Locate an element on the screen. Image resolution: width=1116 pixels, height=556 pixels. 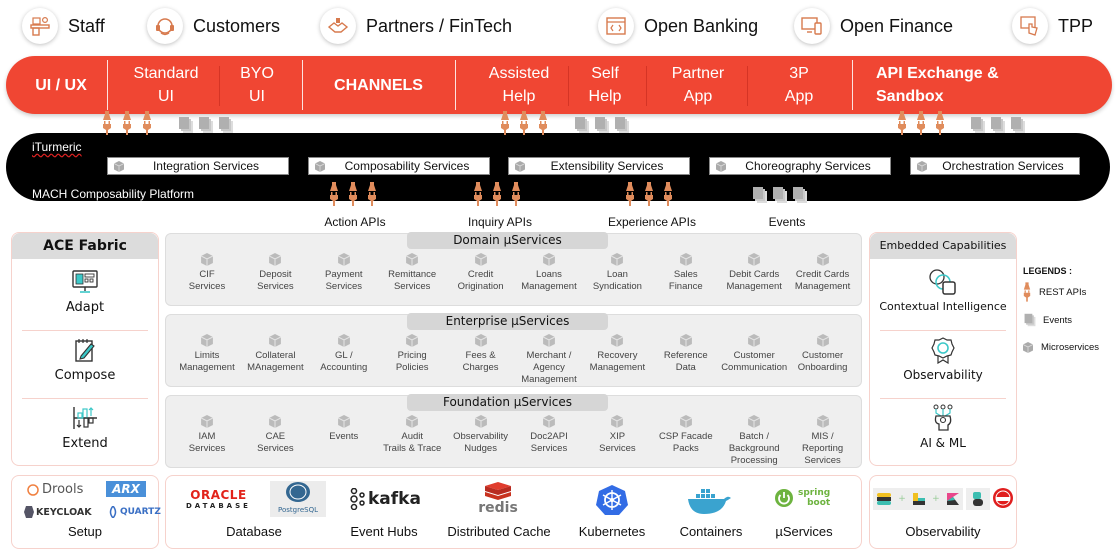
service-item-label: MIS / is located at coordinates (822, 436).